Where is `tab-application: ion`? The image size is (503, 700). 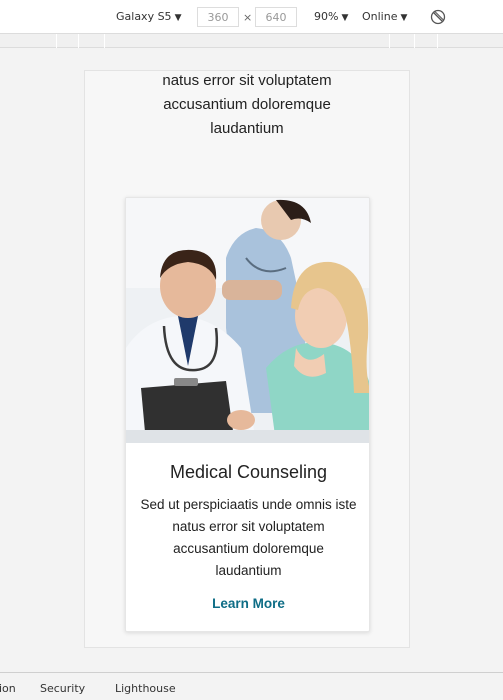 tab-application: ion is located at coordinates (8, 688).